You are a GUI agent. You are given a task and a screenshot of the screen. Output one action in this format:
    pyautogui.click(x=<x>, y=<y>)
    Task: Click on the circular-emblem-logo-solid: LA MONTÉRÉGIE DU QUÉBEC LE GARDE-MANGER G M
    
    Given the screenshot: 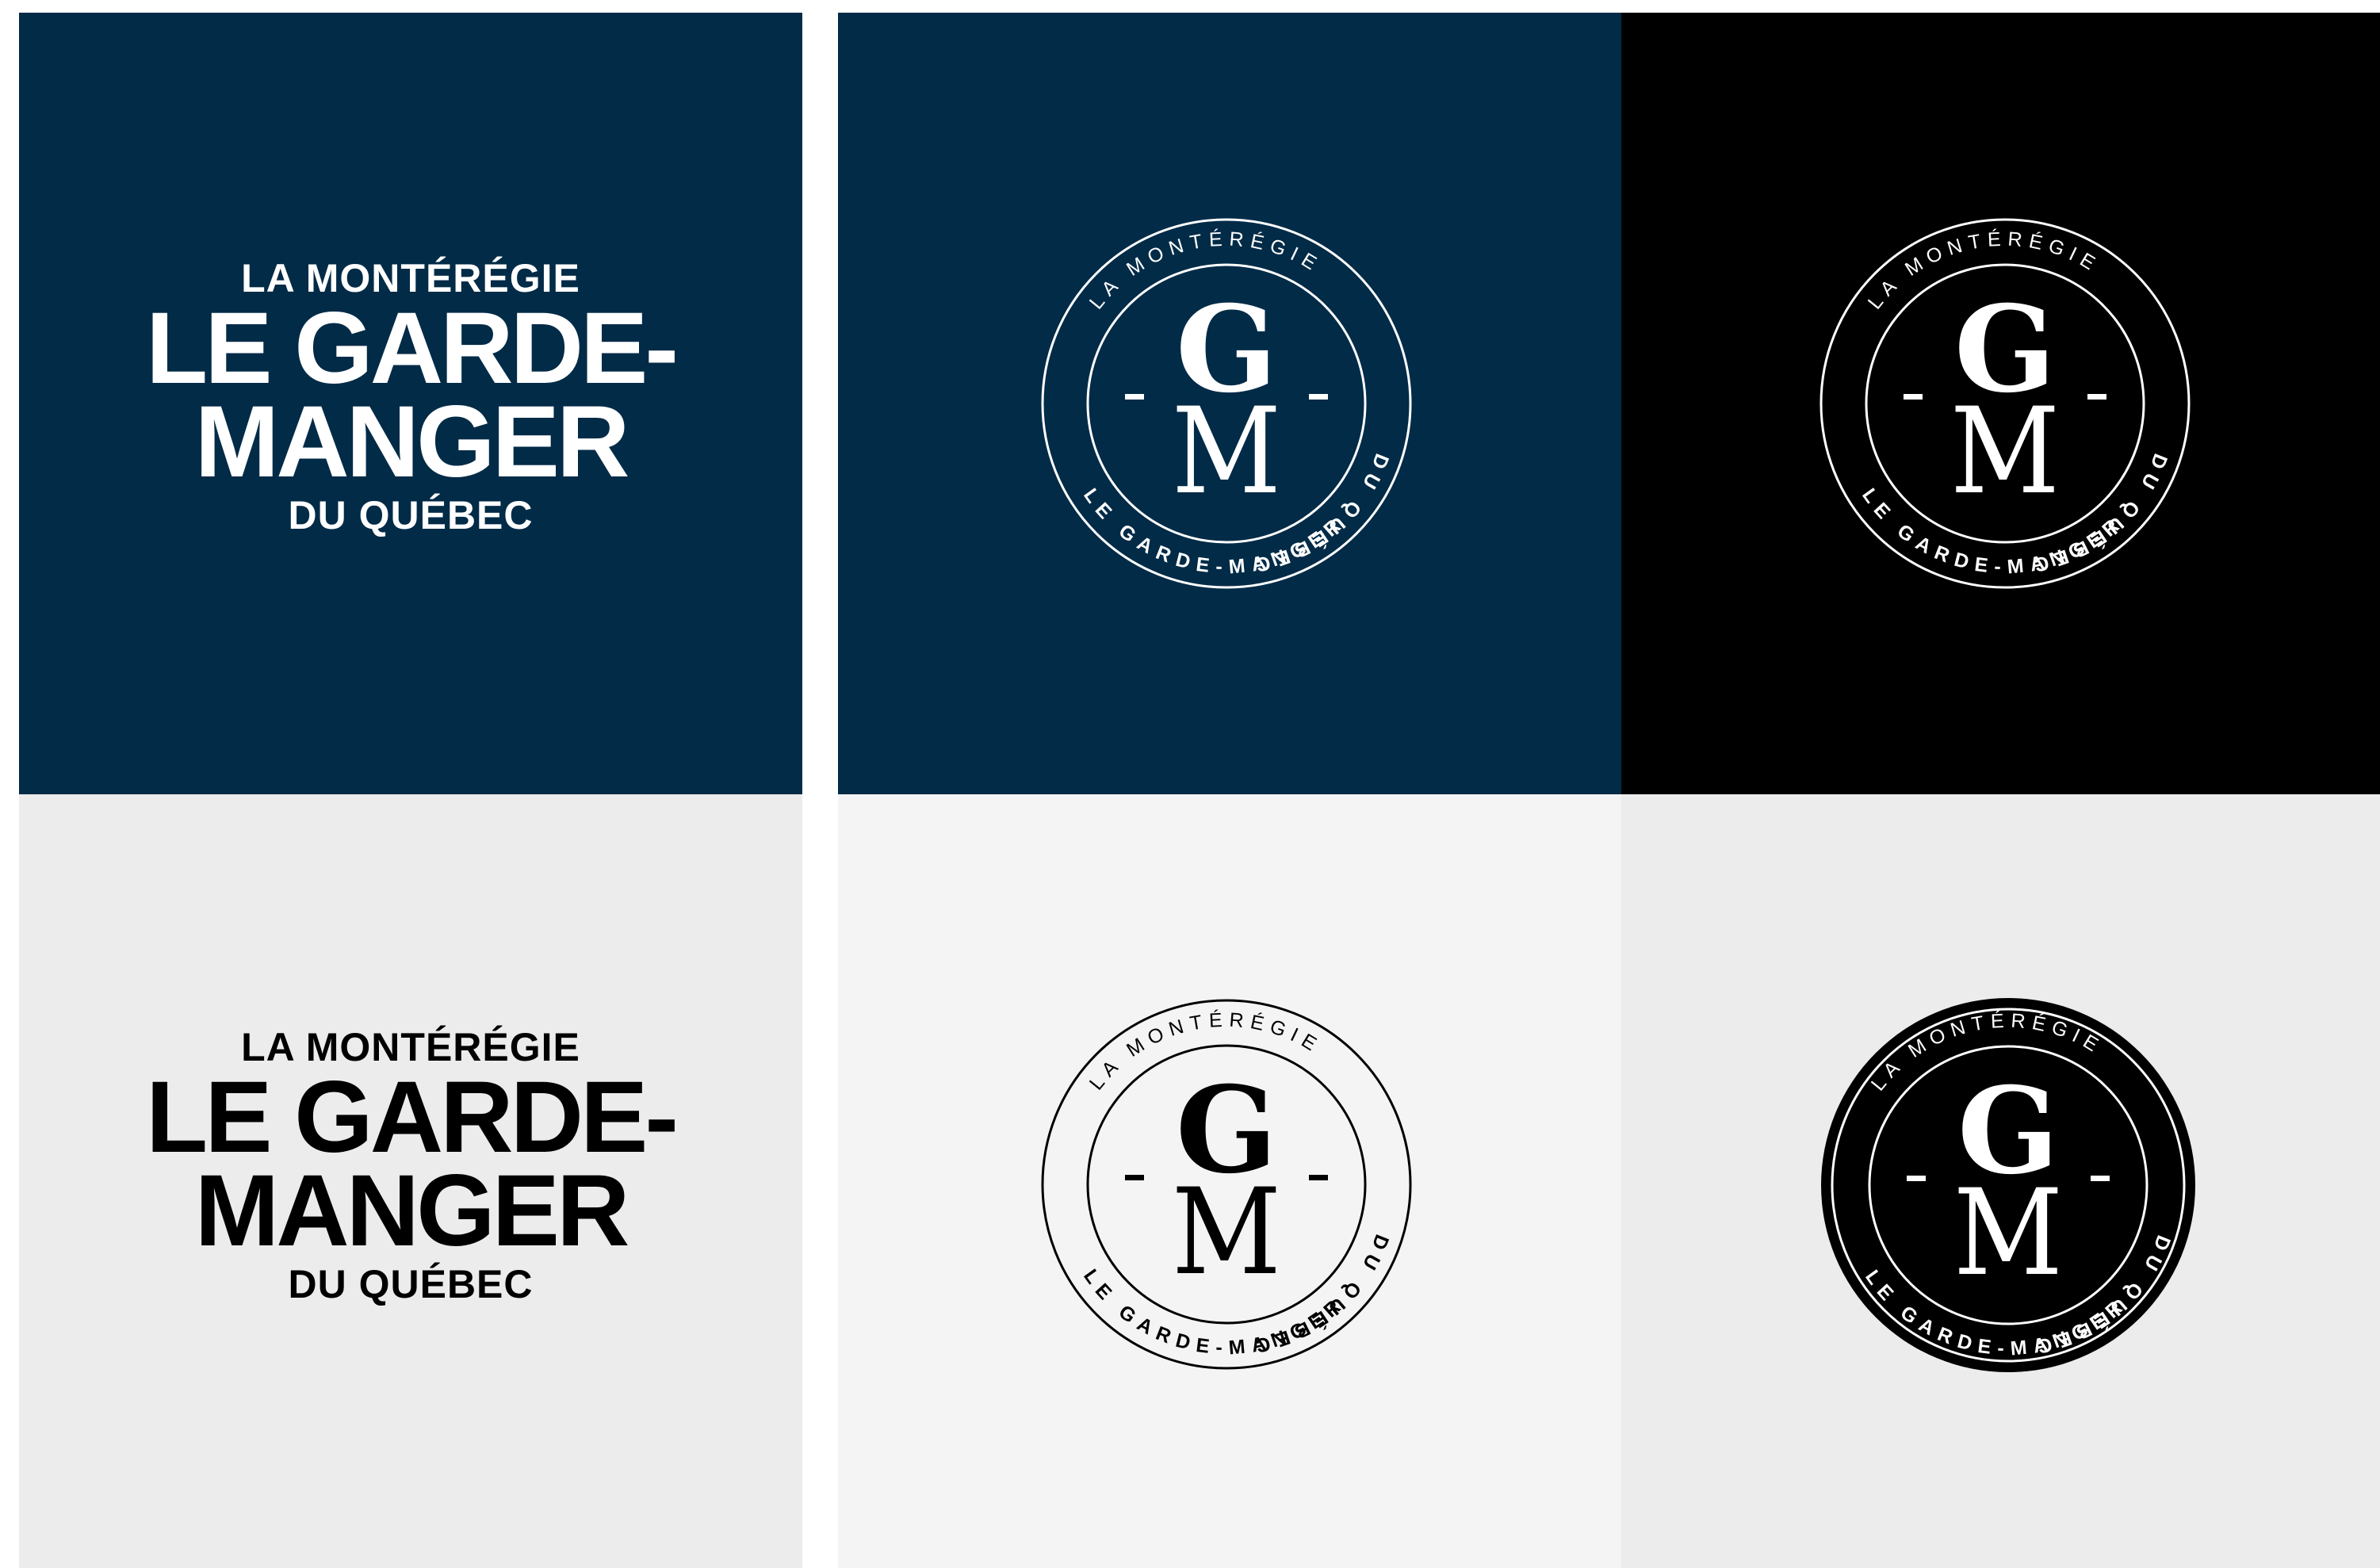 What is the action you would take?
    pyautogui.click(x=2008, y=1185)
    